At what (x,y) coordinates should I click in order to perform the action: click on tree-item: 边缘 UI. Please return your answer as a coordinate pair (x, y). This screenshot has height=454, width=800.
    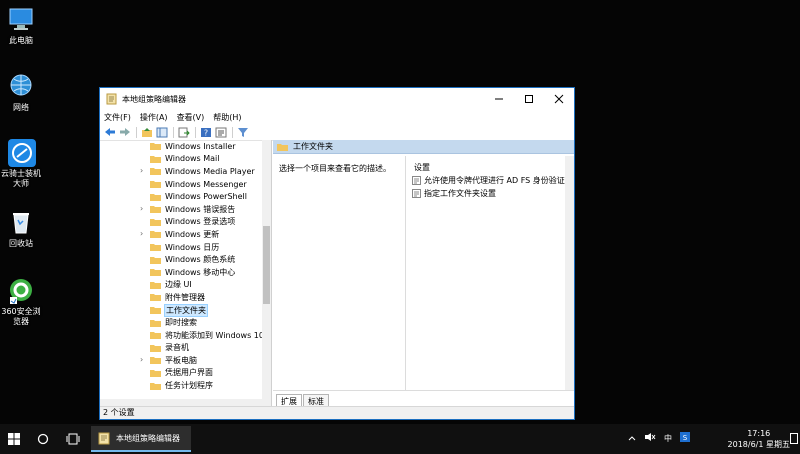
    Looking at the image, I should click on (185, 285).